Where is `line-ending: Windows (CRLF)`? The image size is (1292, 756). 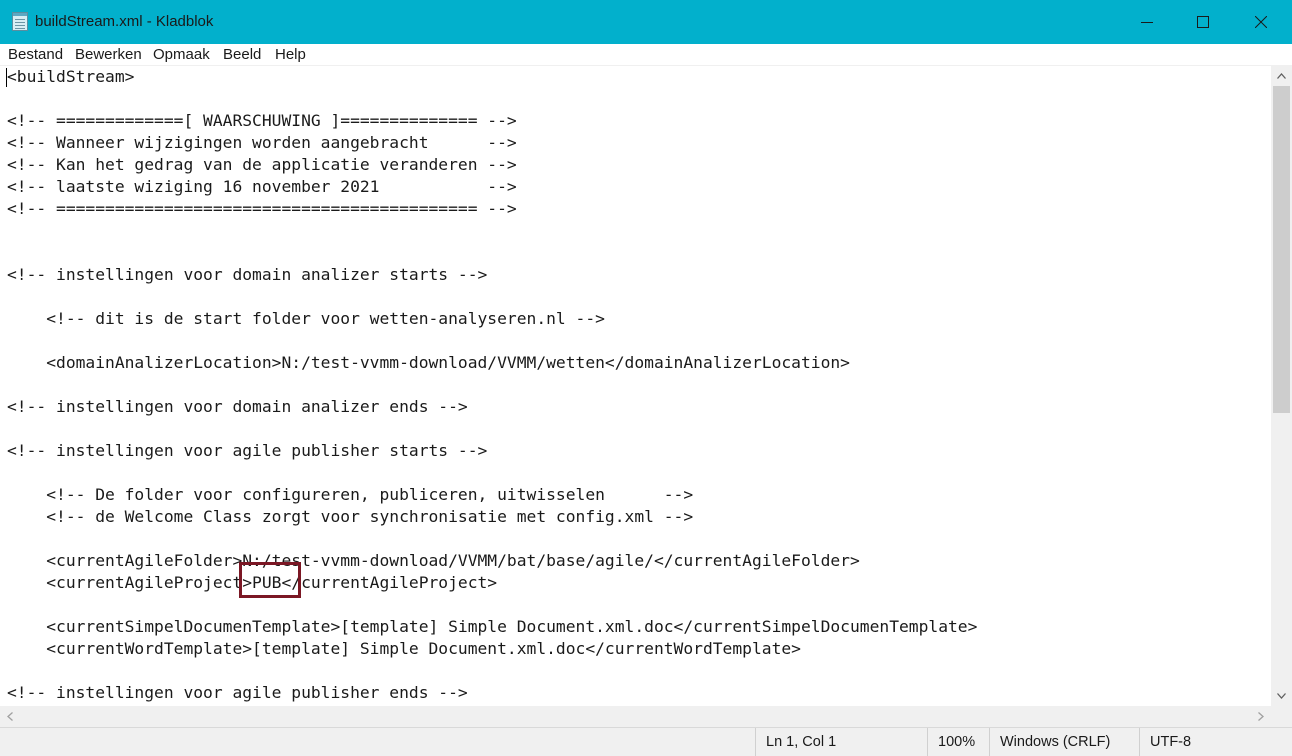
line-ending: Windows (CRLF) is located at coordinates (1064, 742).